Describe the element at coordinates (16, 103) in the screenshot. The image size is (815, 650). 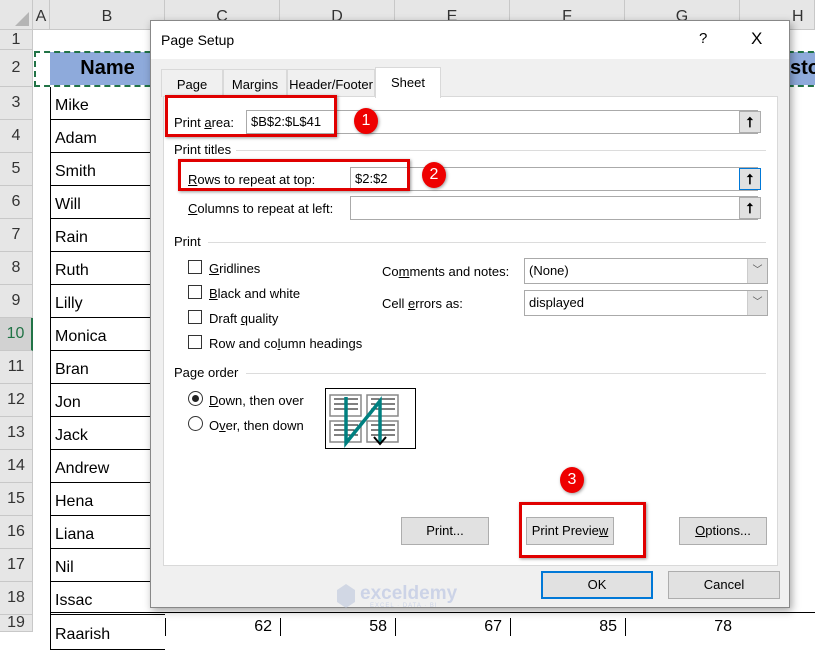
I see `row-header-3: 3` at that location.